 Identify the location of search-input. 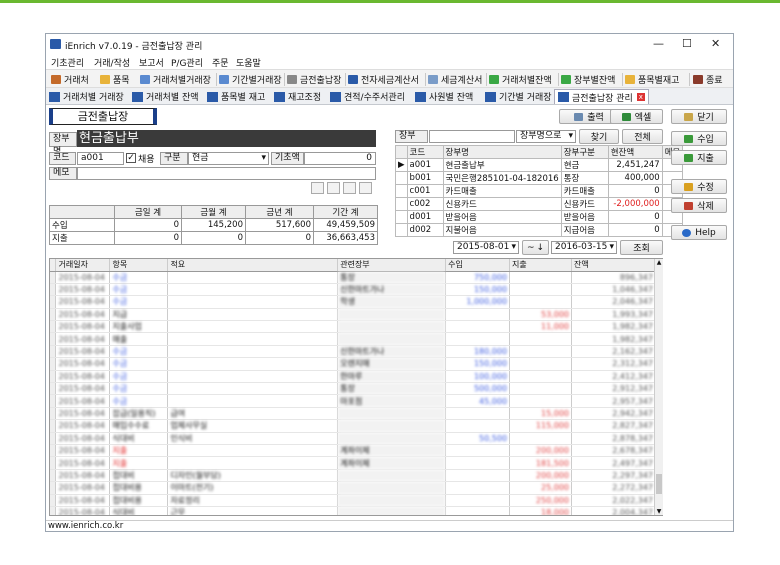
(472, 136).